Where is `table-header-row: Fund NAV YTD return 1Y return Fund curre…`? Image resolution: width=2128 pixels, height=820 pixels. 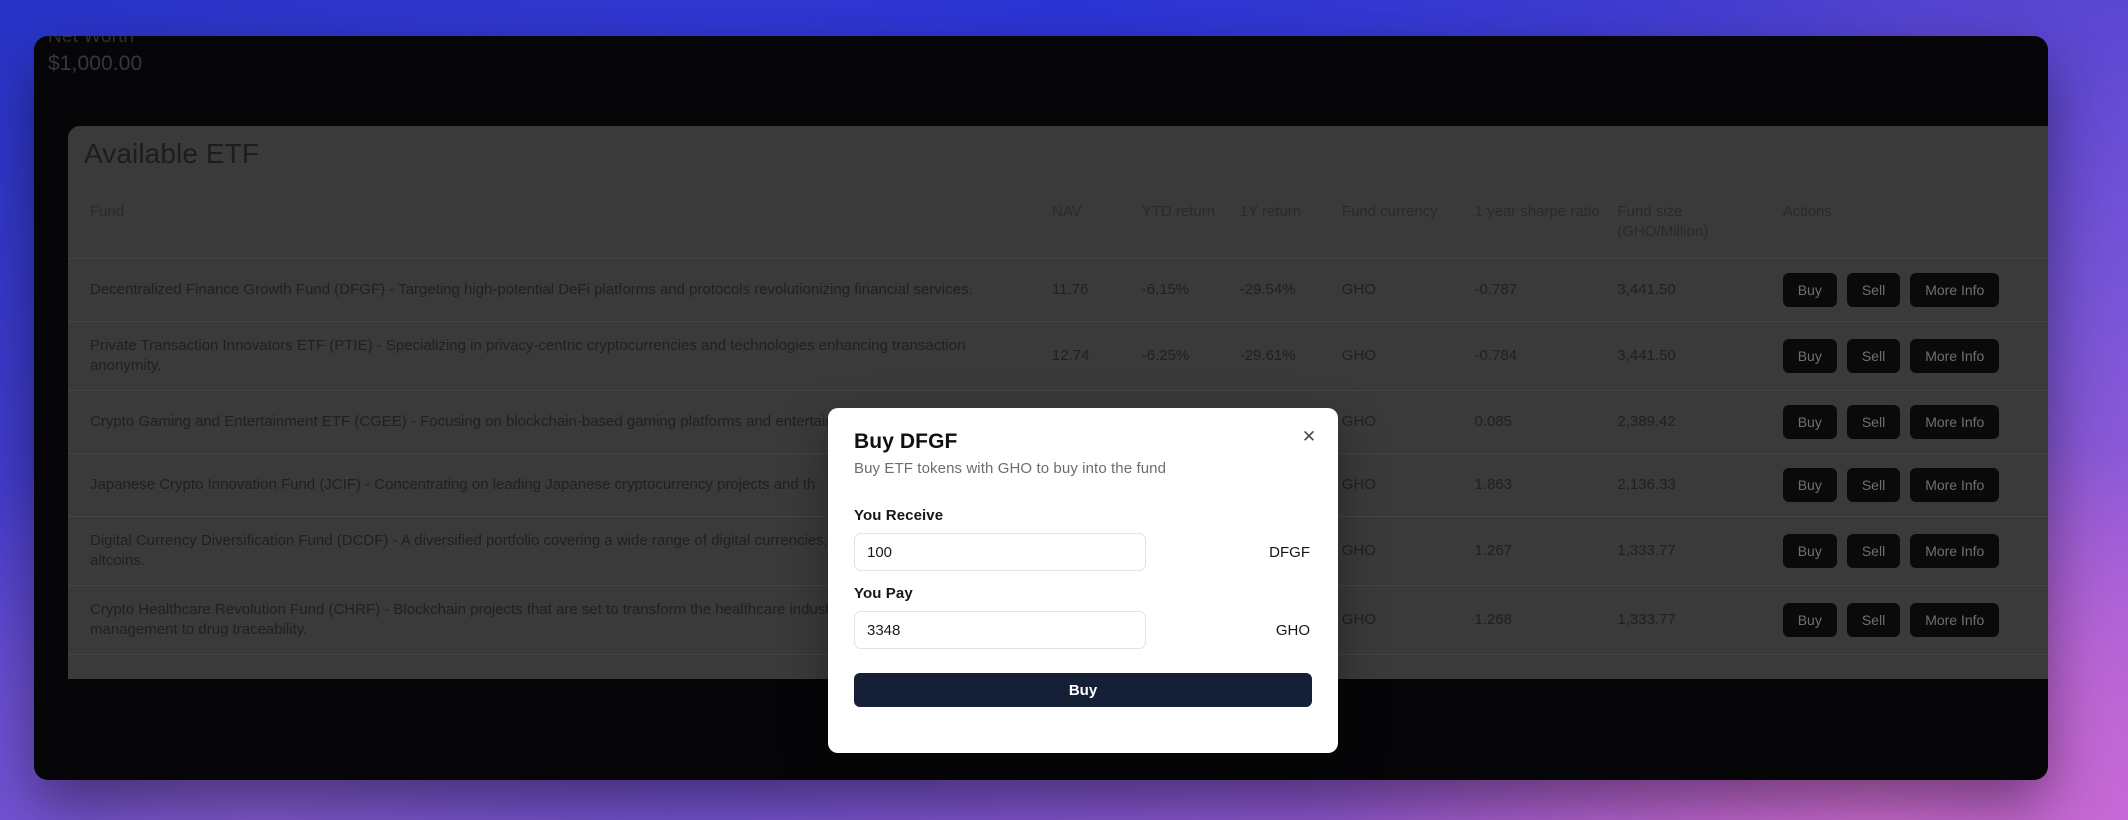
table-header-row: Fund NAV YTD return 1Y return Fund curre… is located at coordinates (1058, 226).